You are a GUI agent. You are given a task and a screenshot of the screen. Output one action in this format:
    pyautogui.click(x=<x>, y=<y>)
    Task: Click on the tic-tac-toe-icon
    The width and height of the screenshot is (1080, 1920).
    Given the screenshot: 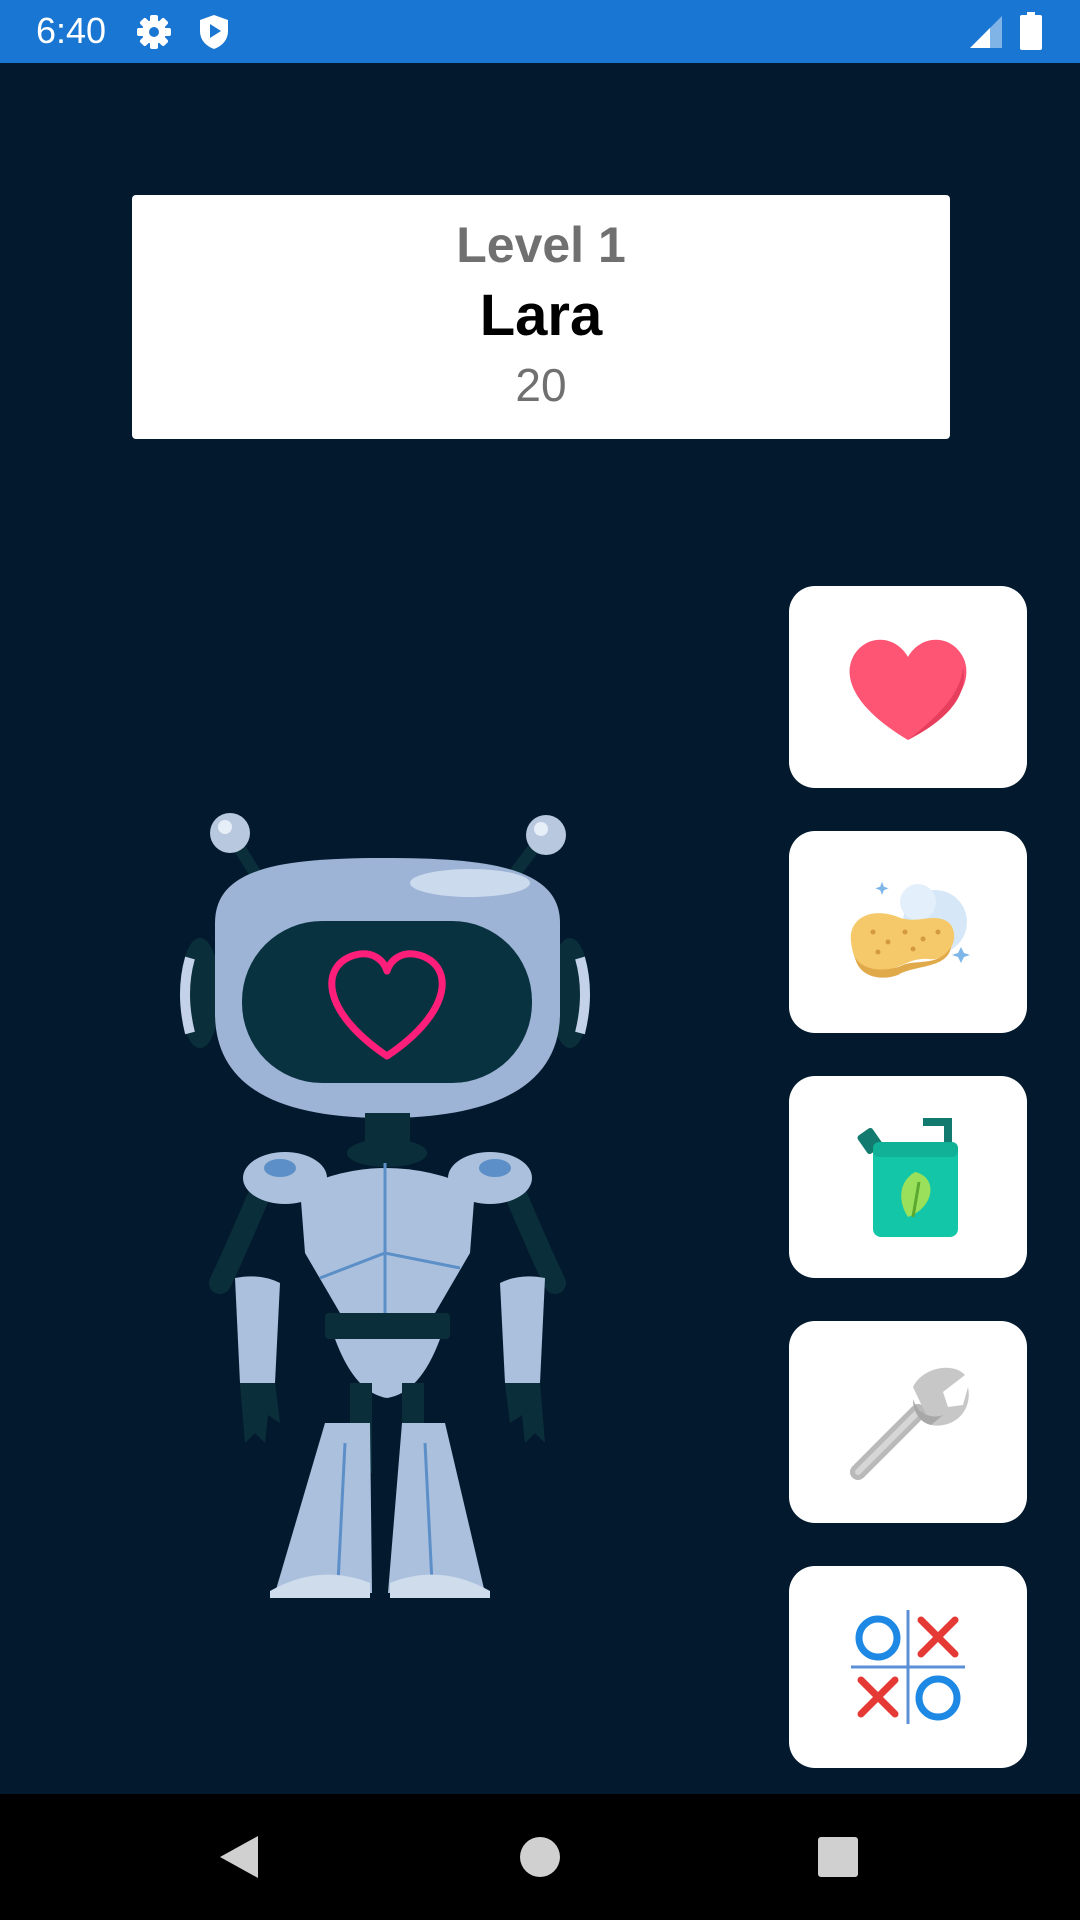 What is the action you would take?
    pyautogui.click(x=908, y=1667)
    